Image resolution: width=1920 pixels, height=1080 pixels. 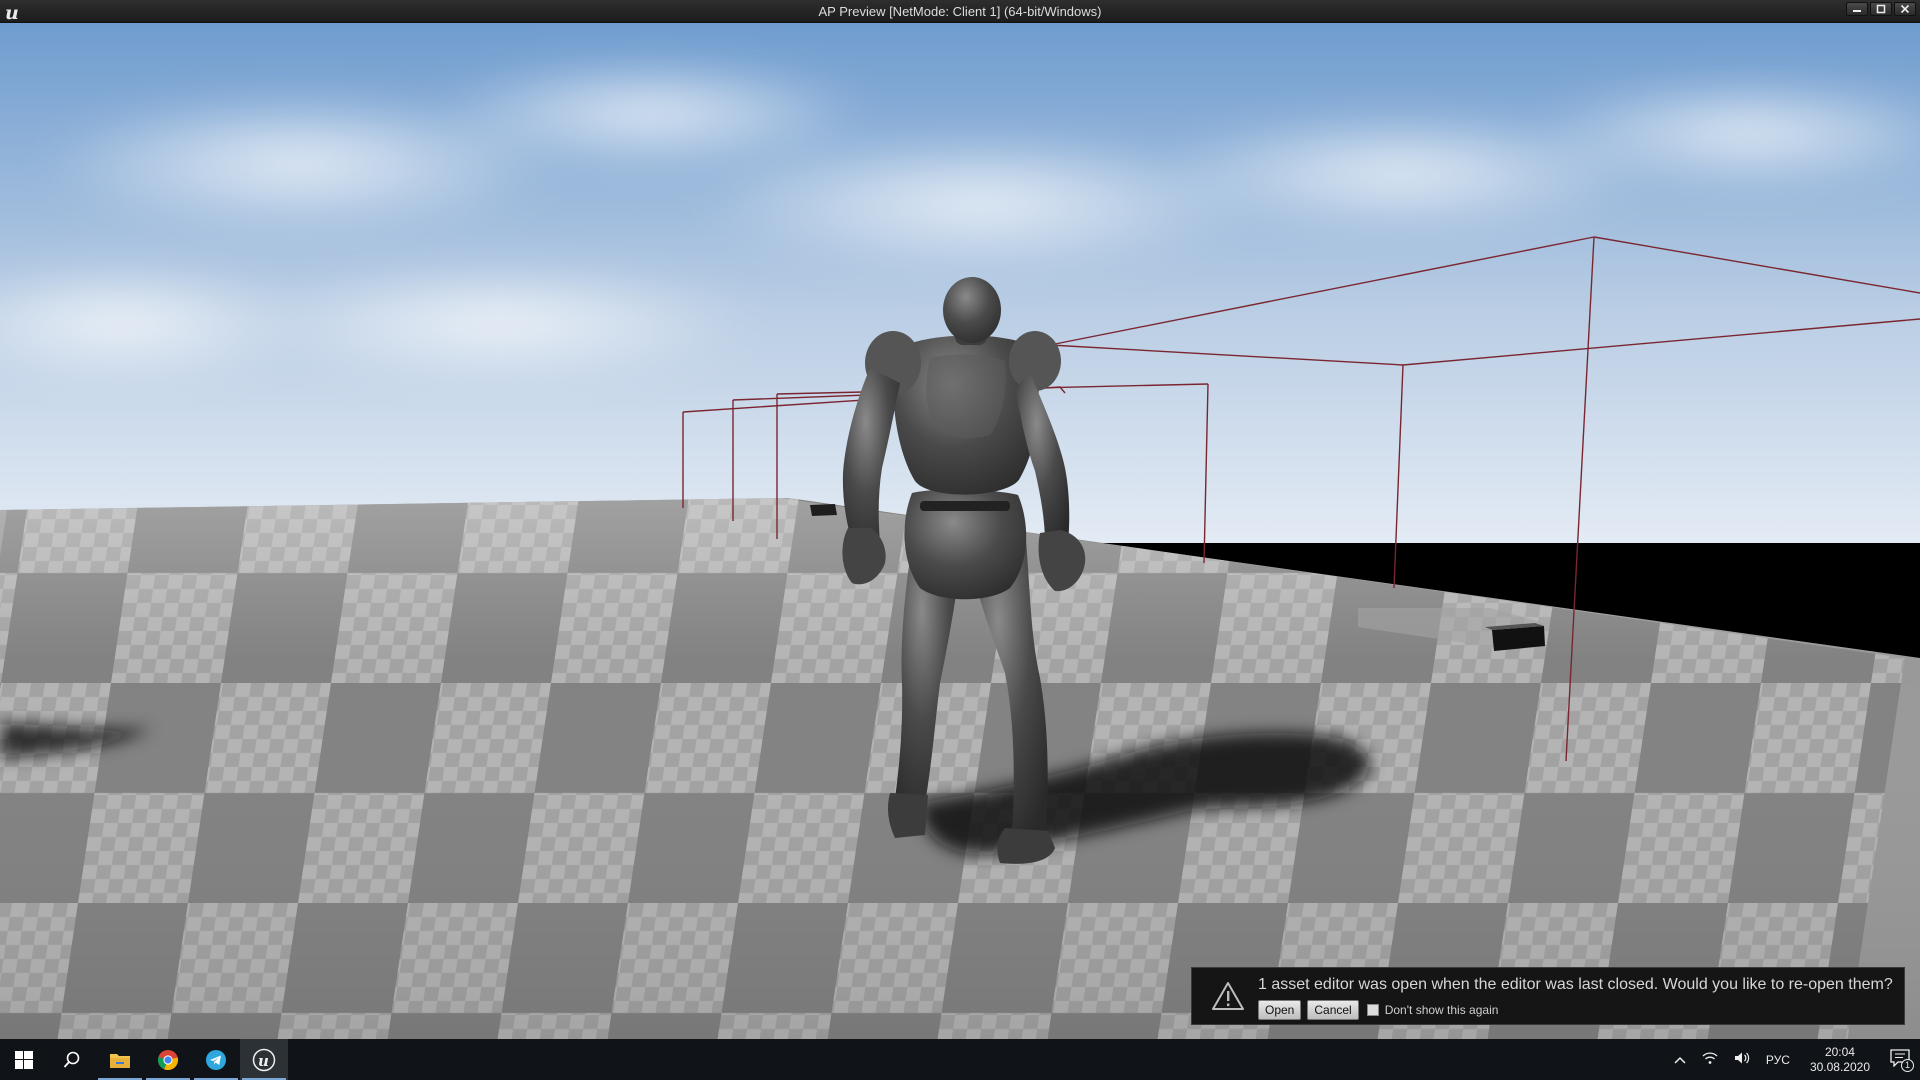 What do you see at coordinates (1793, 1059) in the screenshot?
I see `system-tray: РУС 20:04 30.08.2020 1` at bounding box center [1793, 1059].